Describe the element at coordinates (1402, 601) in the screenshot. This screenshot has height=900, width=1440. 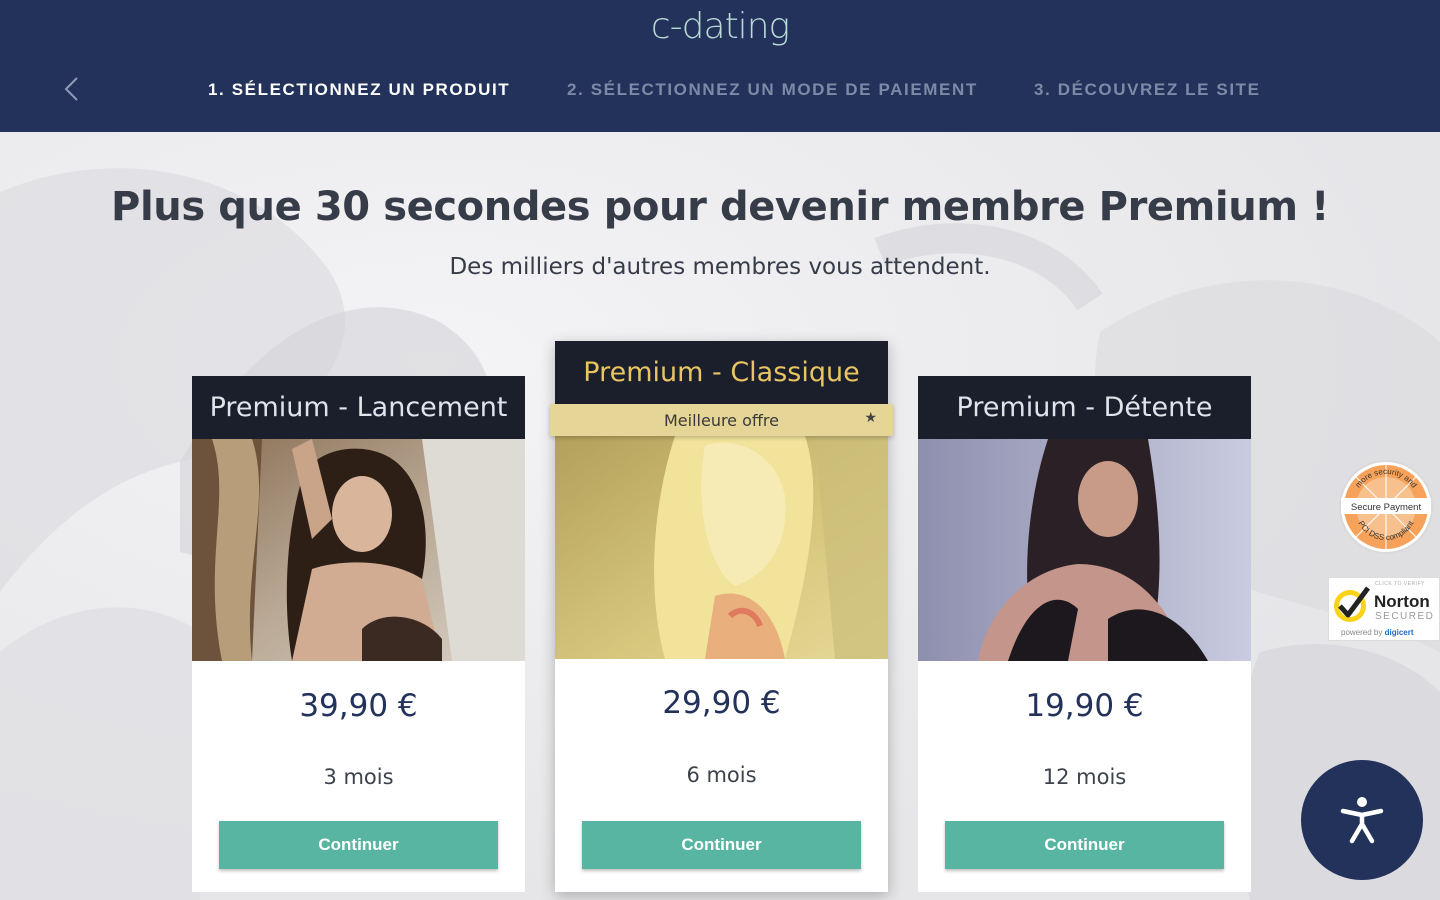
I see `norton-title: Norton` at that location.